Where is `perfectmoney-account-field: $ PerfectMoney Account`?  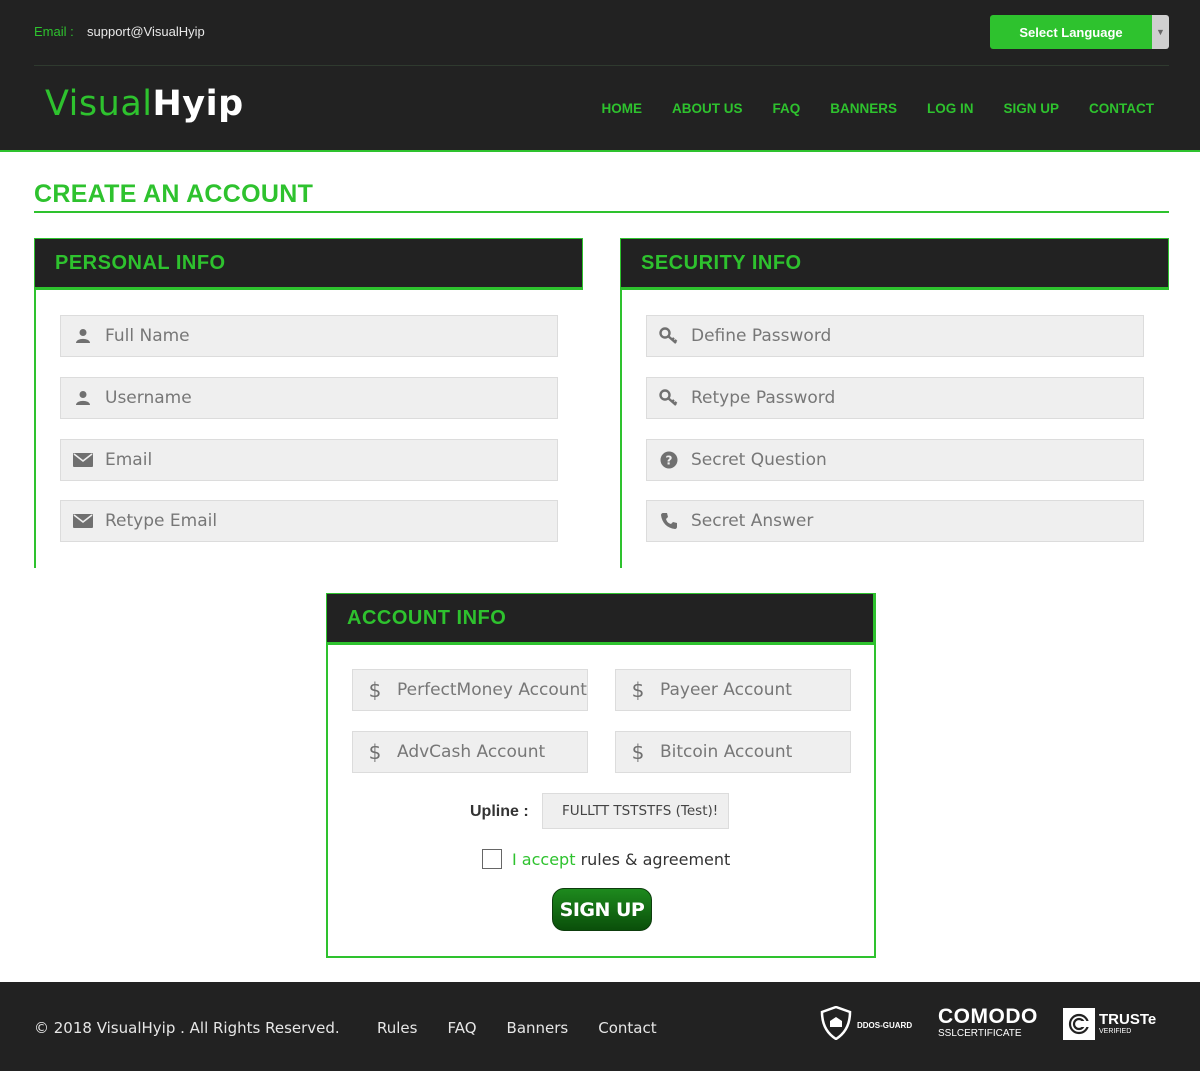 perfectmoney-account-field: $ PerfectMoney Account is located at coordinates (470, 690).